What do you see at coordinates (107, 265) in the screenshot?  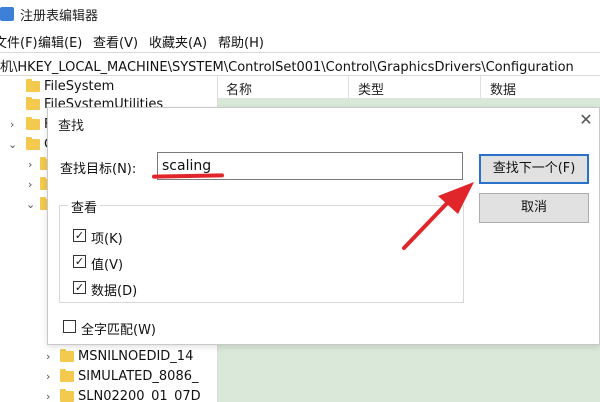 I see `option-values-label: 值(V)` at bounding box center [107, 265].